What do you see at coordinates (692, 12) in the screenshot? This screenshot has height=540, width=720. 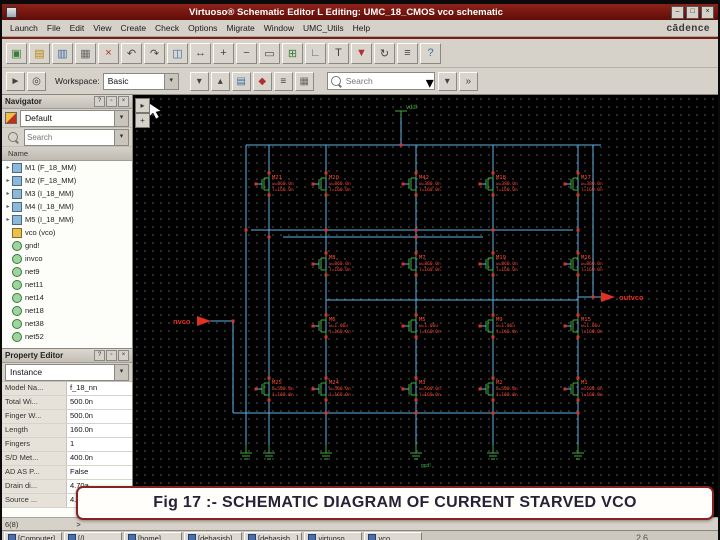 I see `maximize-button: □` at bounding box center [692, 12].